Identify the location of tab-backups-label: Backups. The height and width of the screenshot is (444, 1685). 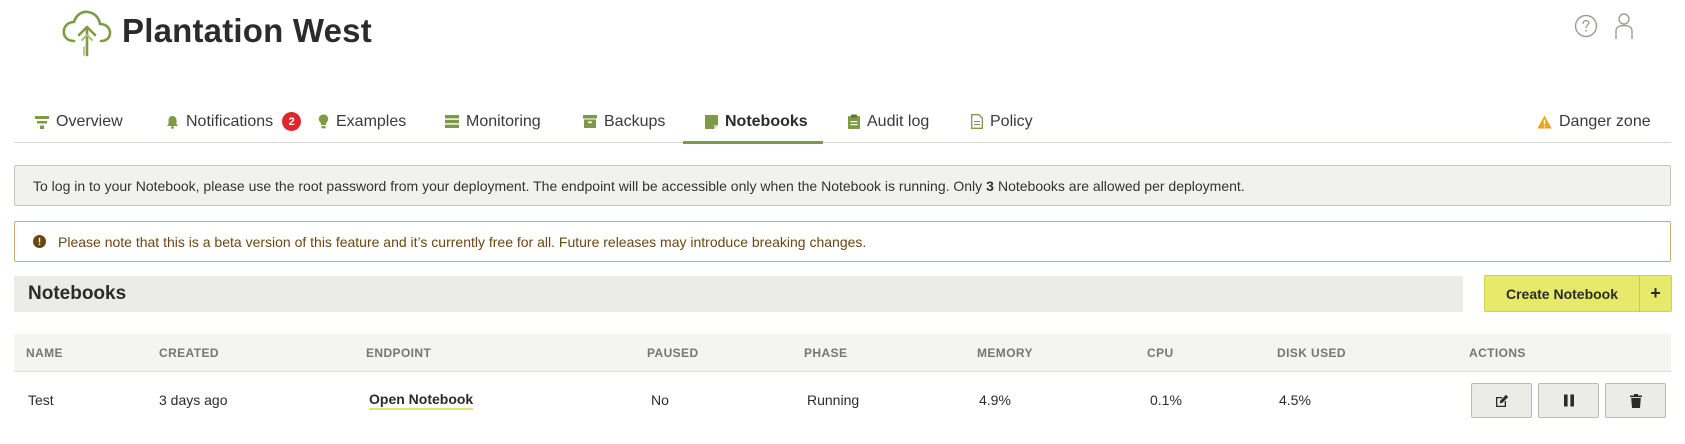
(635, 121).